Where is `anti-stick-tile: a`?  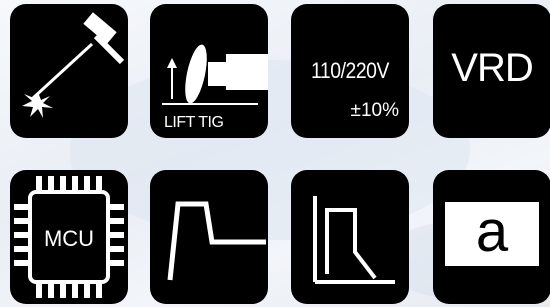
anti-stick-tile: a is located at coordinates (491, 237).